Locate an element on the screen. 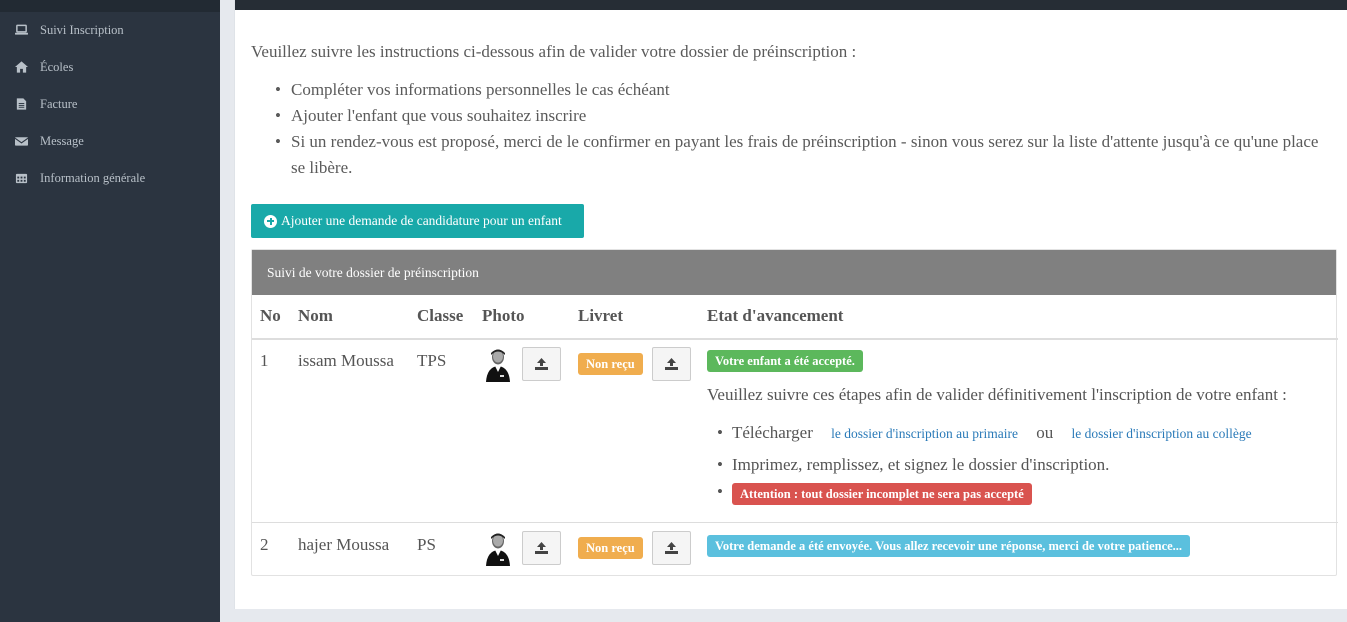 This screenshot has width=1347, height=622. column-header-classe: Classe is located at coordinates (440, 315).